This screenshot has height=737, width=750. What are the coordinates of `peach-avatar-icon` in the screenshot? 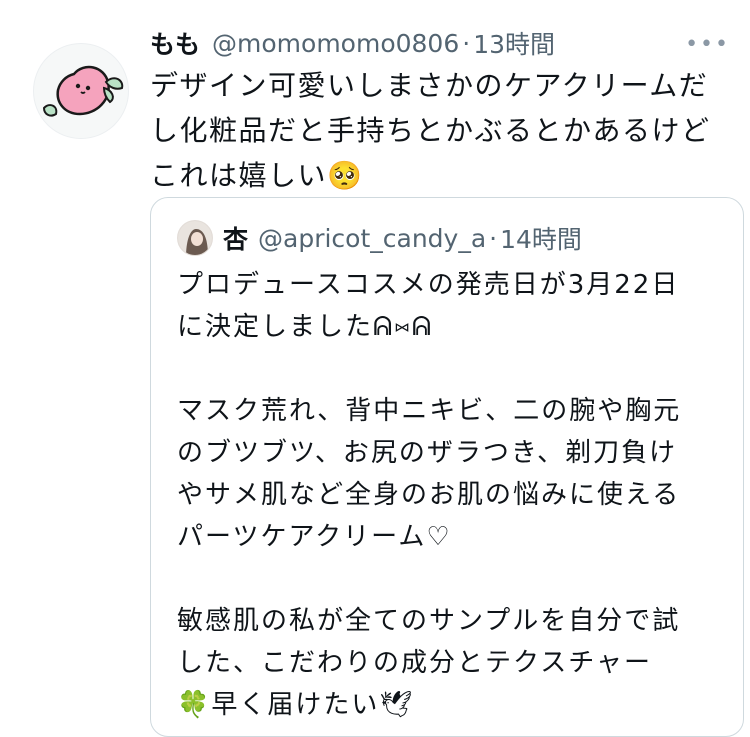 It's located at (83, 91).